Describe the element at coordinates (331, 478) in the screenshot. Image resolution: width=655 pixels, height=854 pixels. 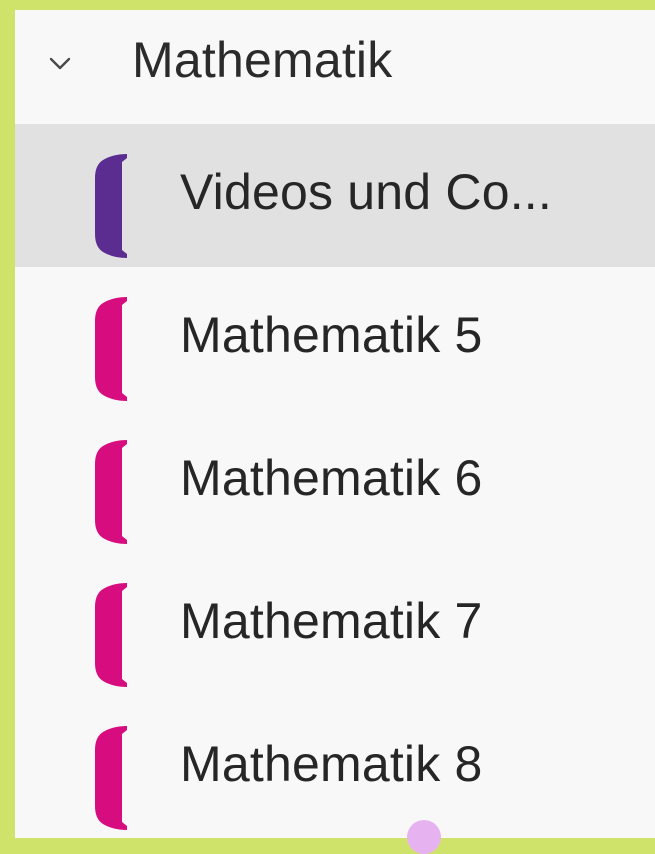
I see `section-item-label: Mathematik 6` at that location.